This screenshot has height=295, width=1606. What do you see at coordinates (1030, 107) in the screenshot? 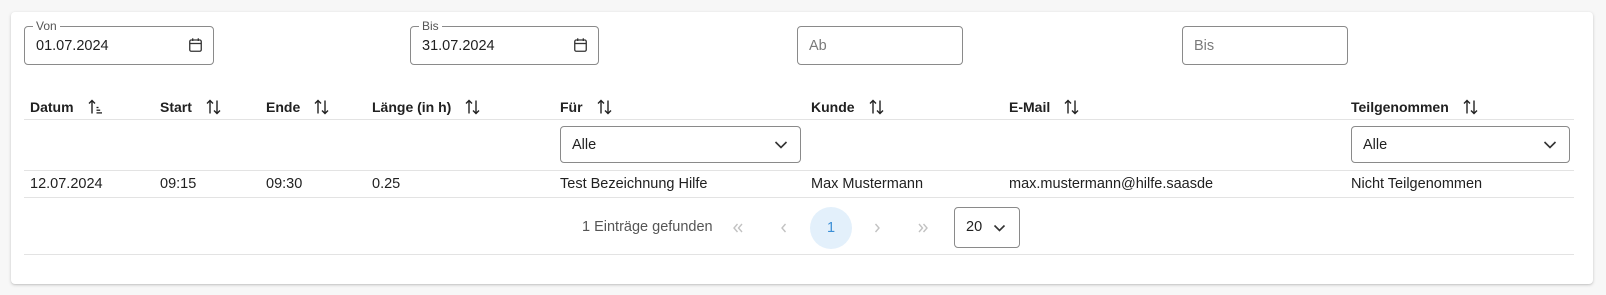
I see `column-label: E-Mail` at bounding box center [1030, 107].